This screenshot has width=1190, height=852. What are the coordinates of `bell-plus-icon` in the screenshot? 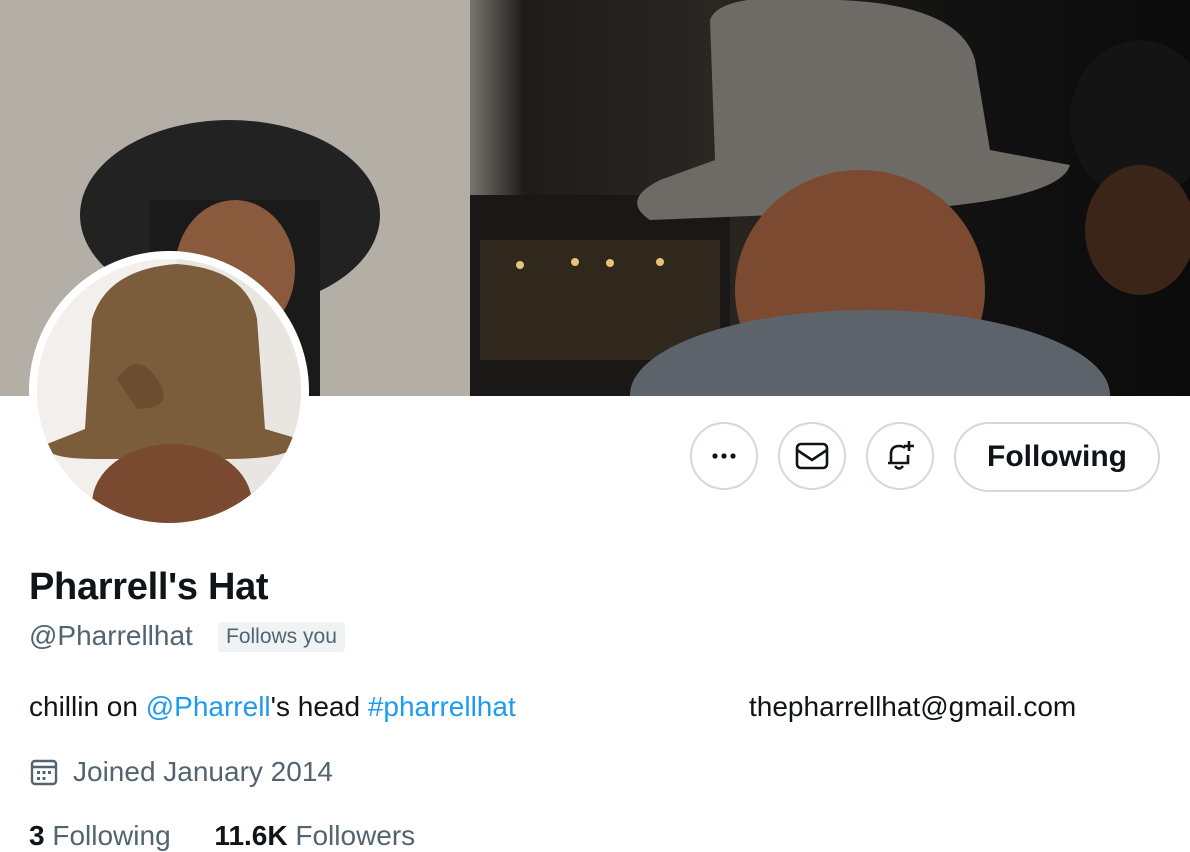 It's located at (901, 455).